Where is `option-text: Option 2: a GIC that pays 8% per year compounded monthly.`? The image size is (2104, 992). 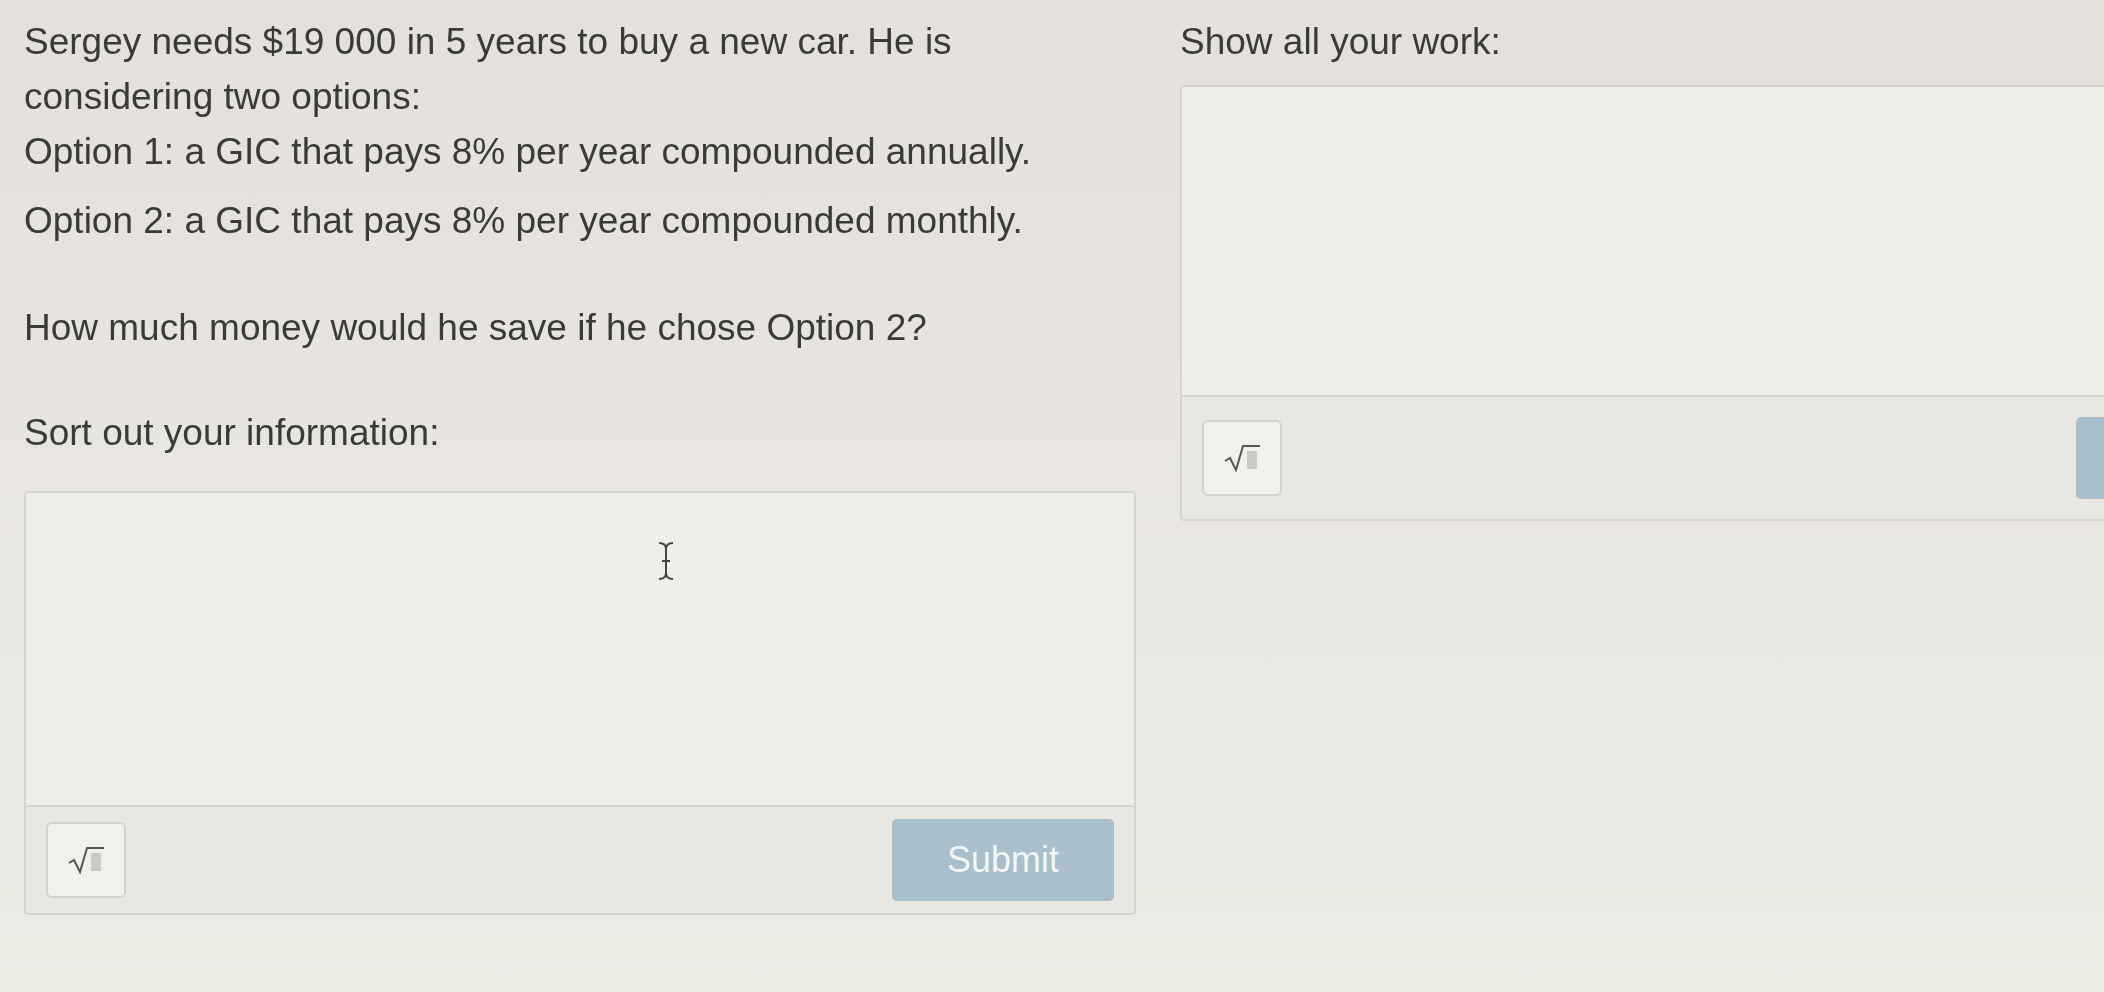
option-text: Option 2: a GIC that pays 8% per year compounded monthly. is located at coordinates (524, 221).